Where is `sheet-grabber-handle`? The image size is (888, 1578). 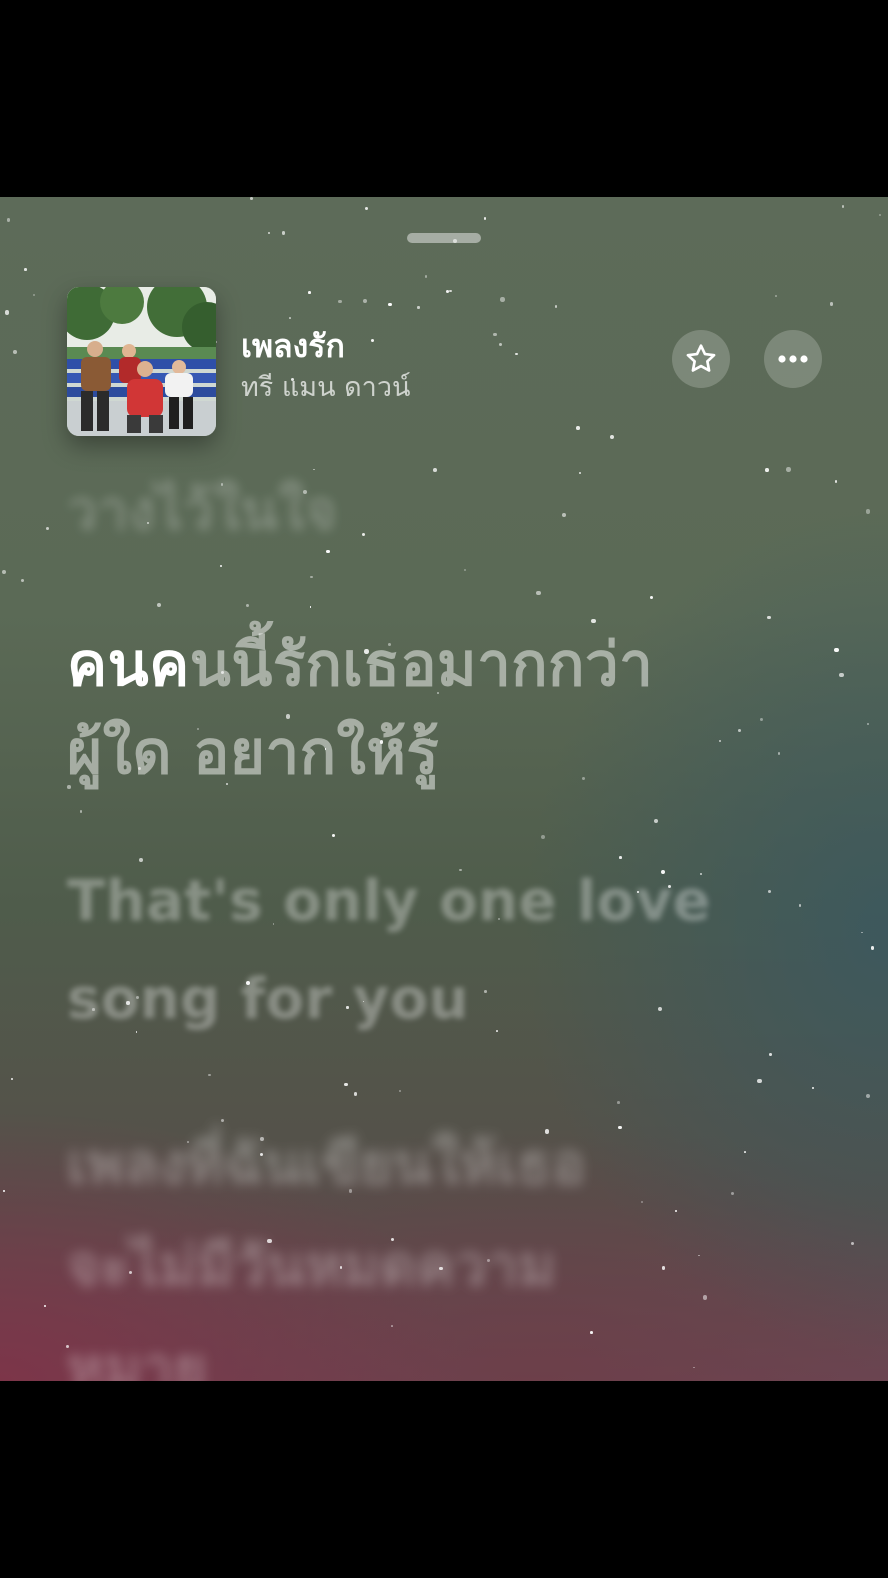 sheet-grabber-handle is located at coordinates (444, 238).